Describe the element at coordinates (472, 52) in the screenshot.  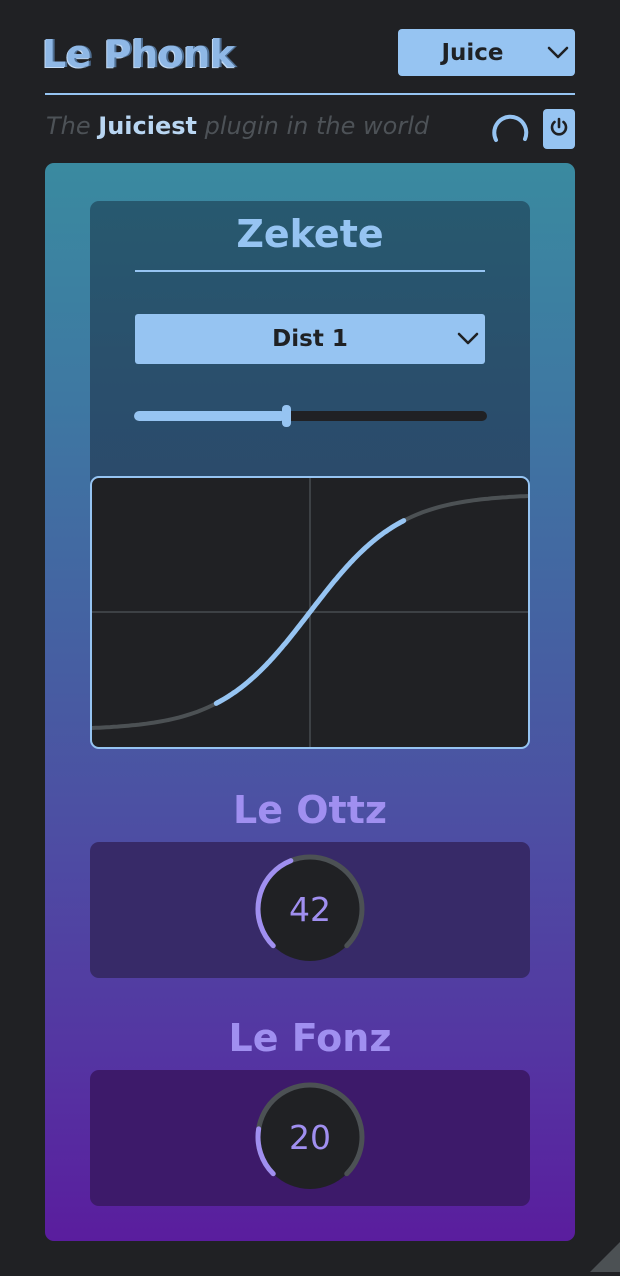
I see `preset-selected-label: Juice` at that location.